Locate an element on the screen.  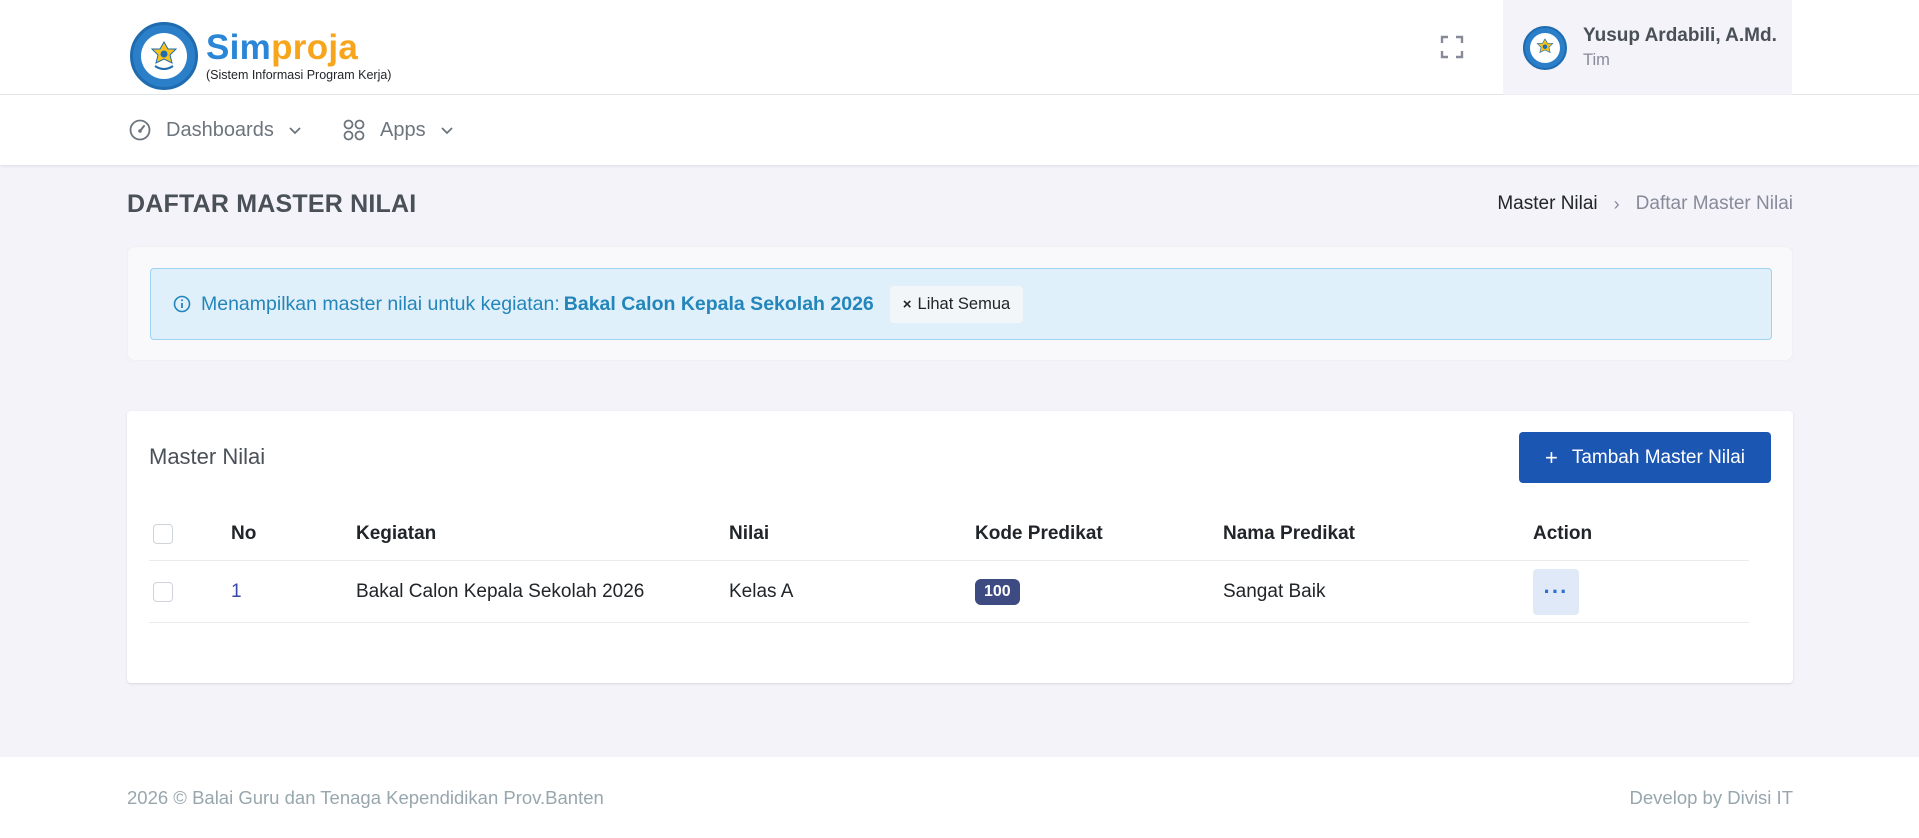
user-name: Yusup Ardabili, A.Md. is located at coordinates (1680, 35).